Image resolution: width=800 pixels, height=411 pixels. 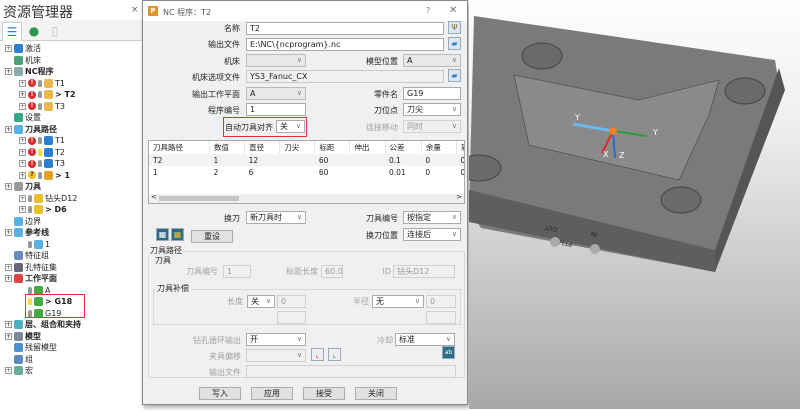 I want to click on tool-settings-icon: Ψ, so click(x=454, y=27).